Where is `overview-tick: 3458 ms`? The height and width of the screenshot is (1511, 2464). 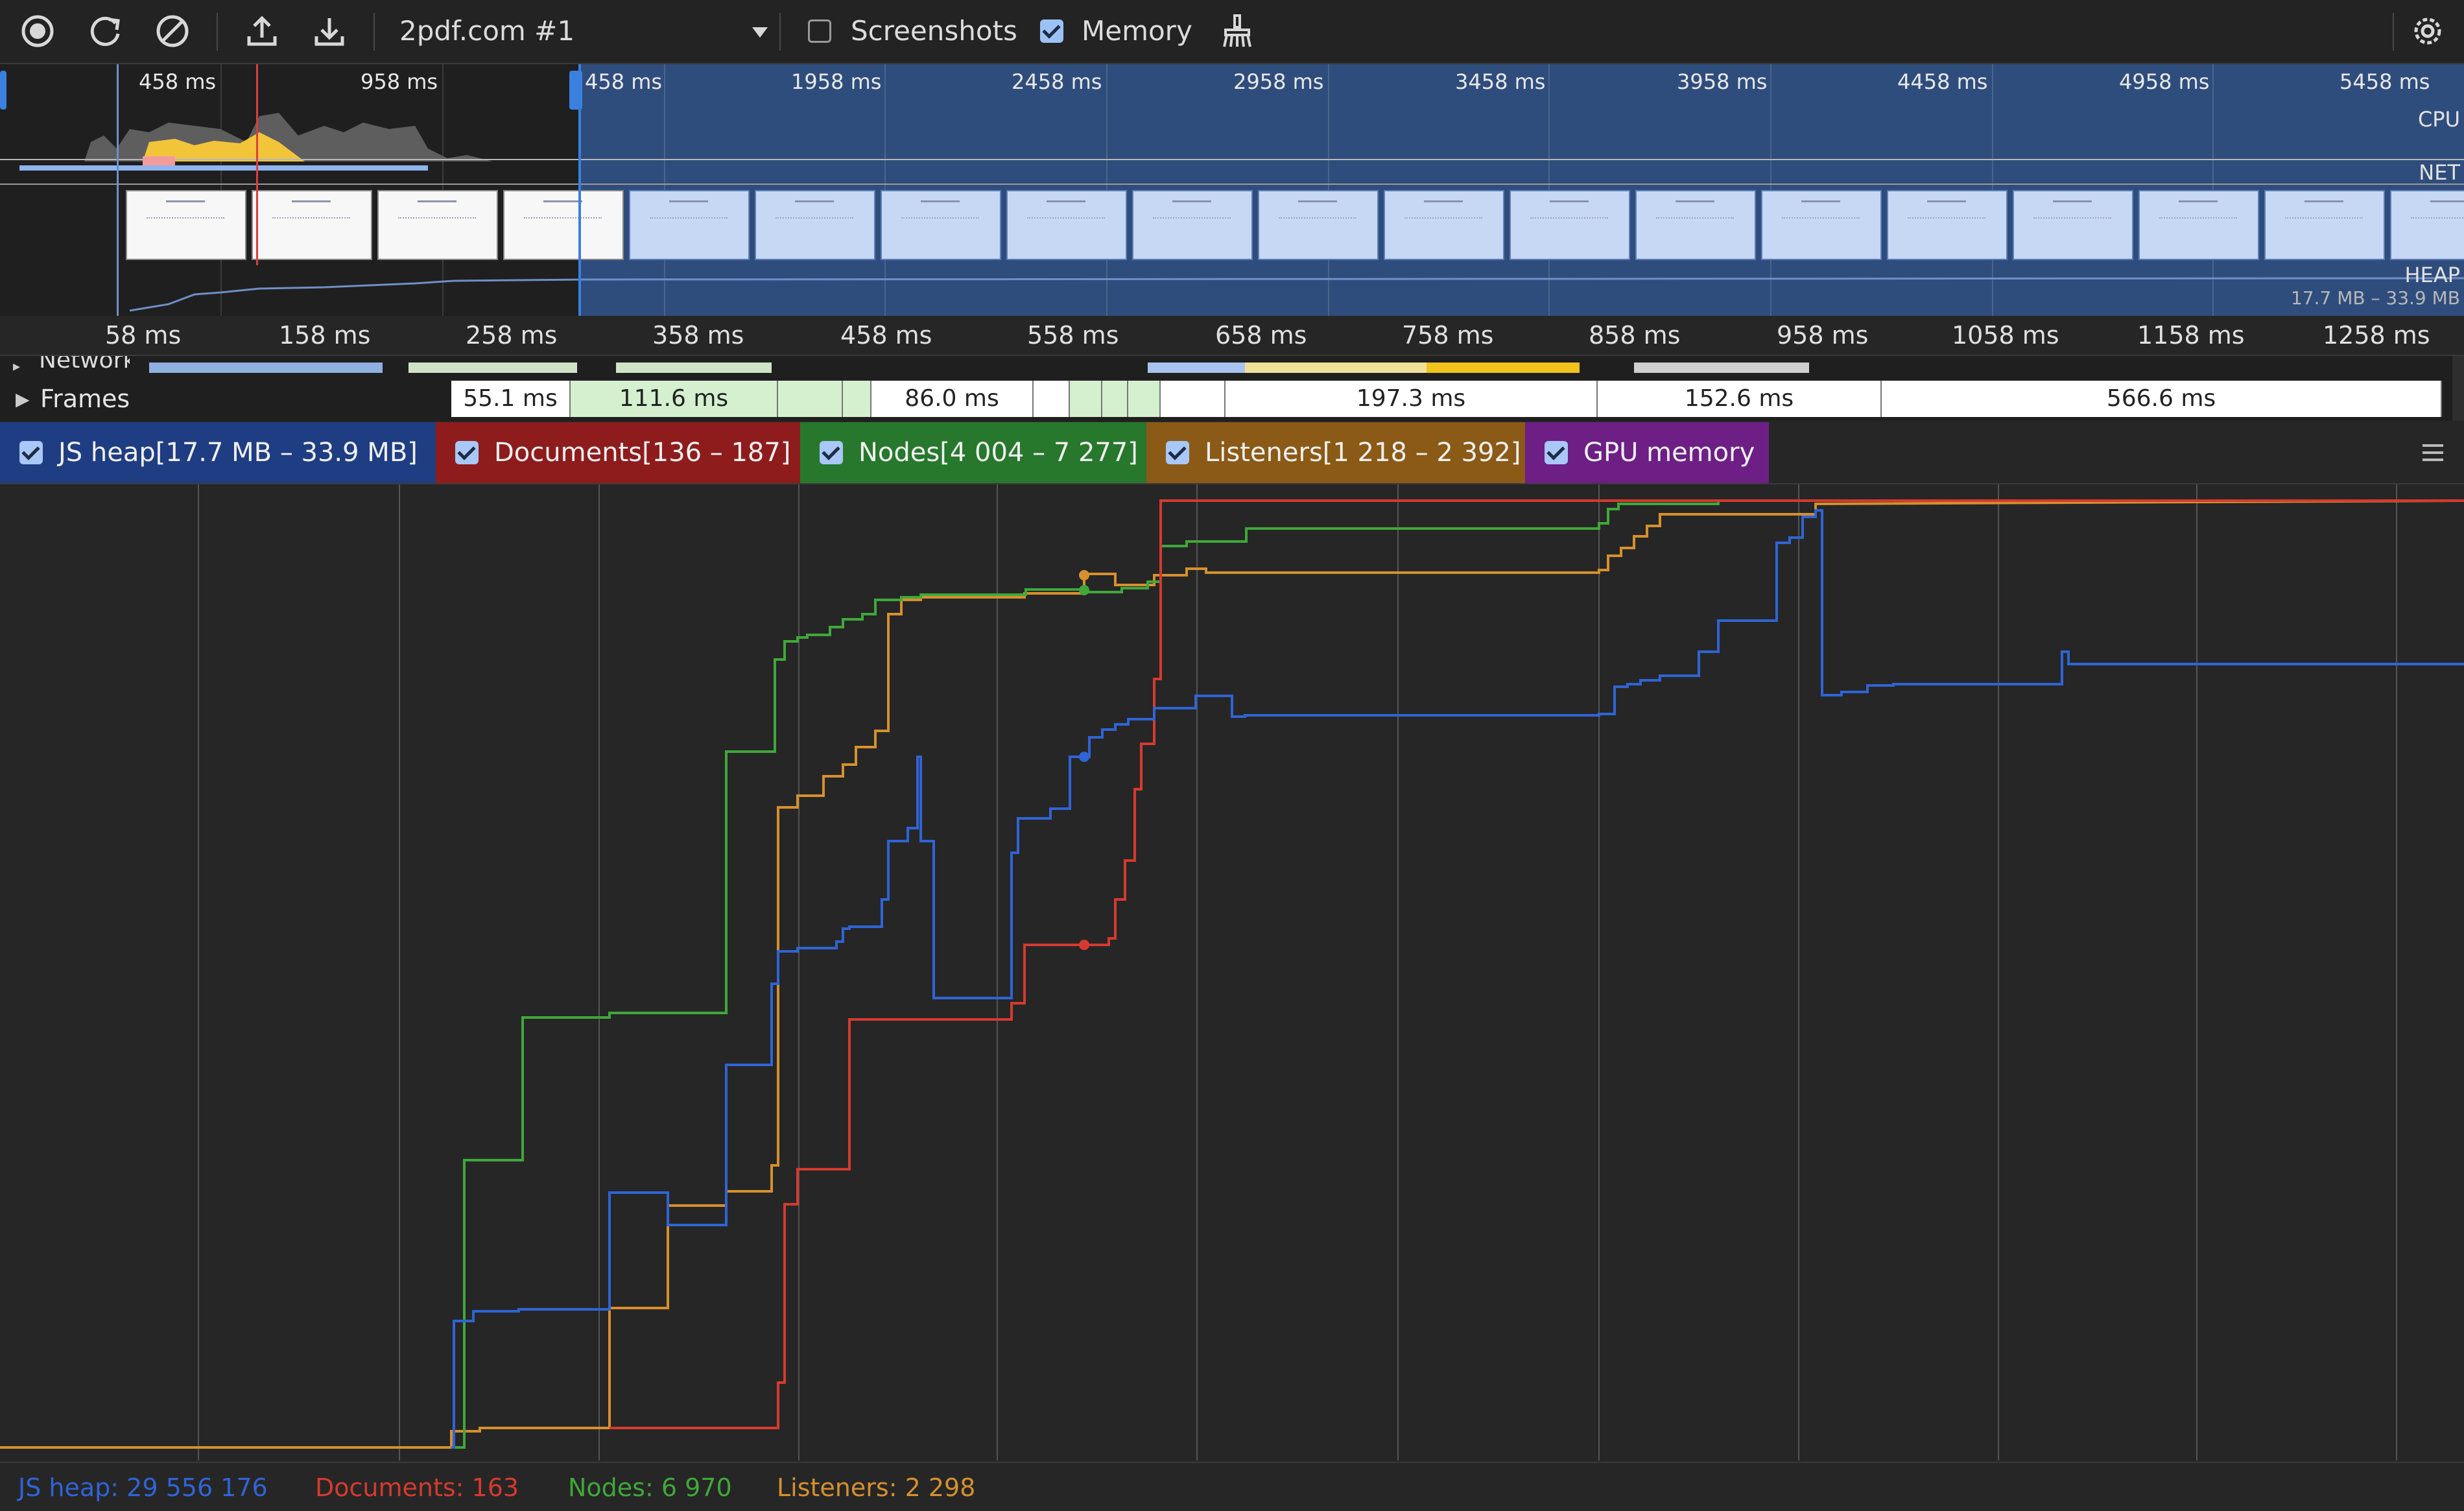
overview-tick: 3458 ms is located at coordinates (1500, 81).